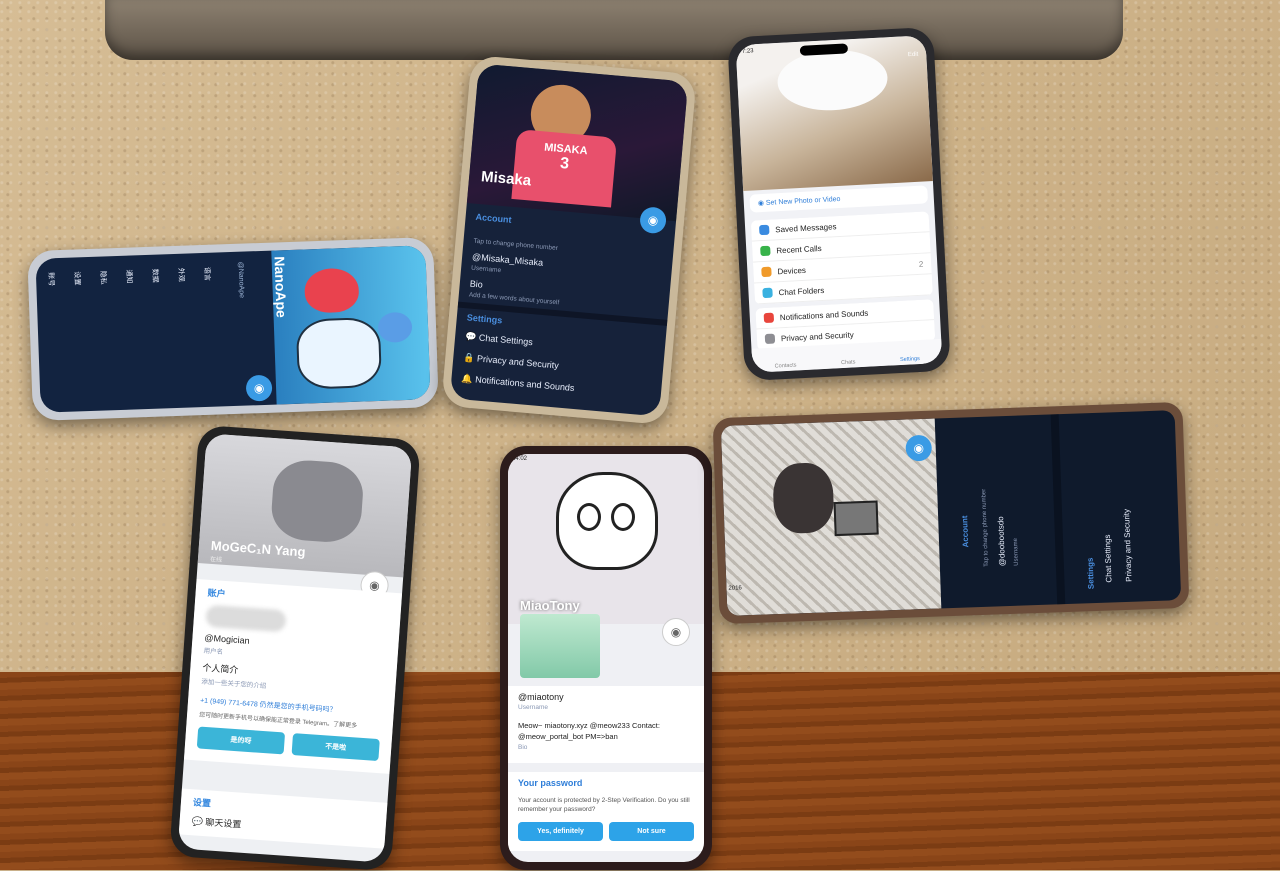 The height and width of the screenshot is (871, 1280). Describe the element at coordinates (803, 201) in the screenshot. I see `set-photo-label: Set New Photo or Video` at that location.